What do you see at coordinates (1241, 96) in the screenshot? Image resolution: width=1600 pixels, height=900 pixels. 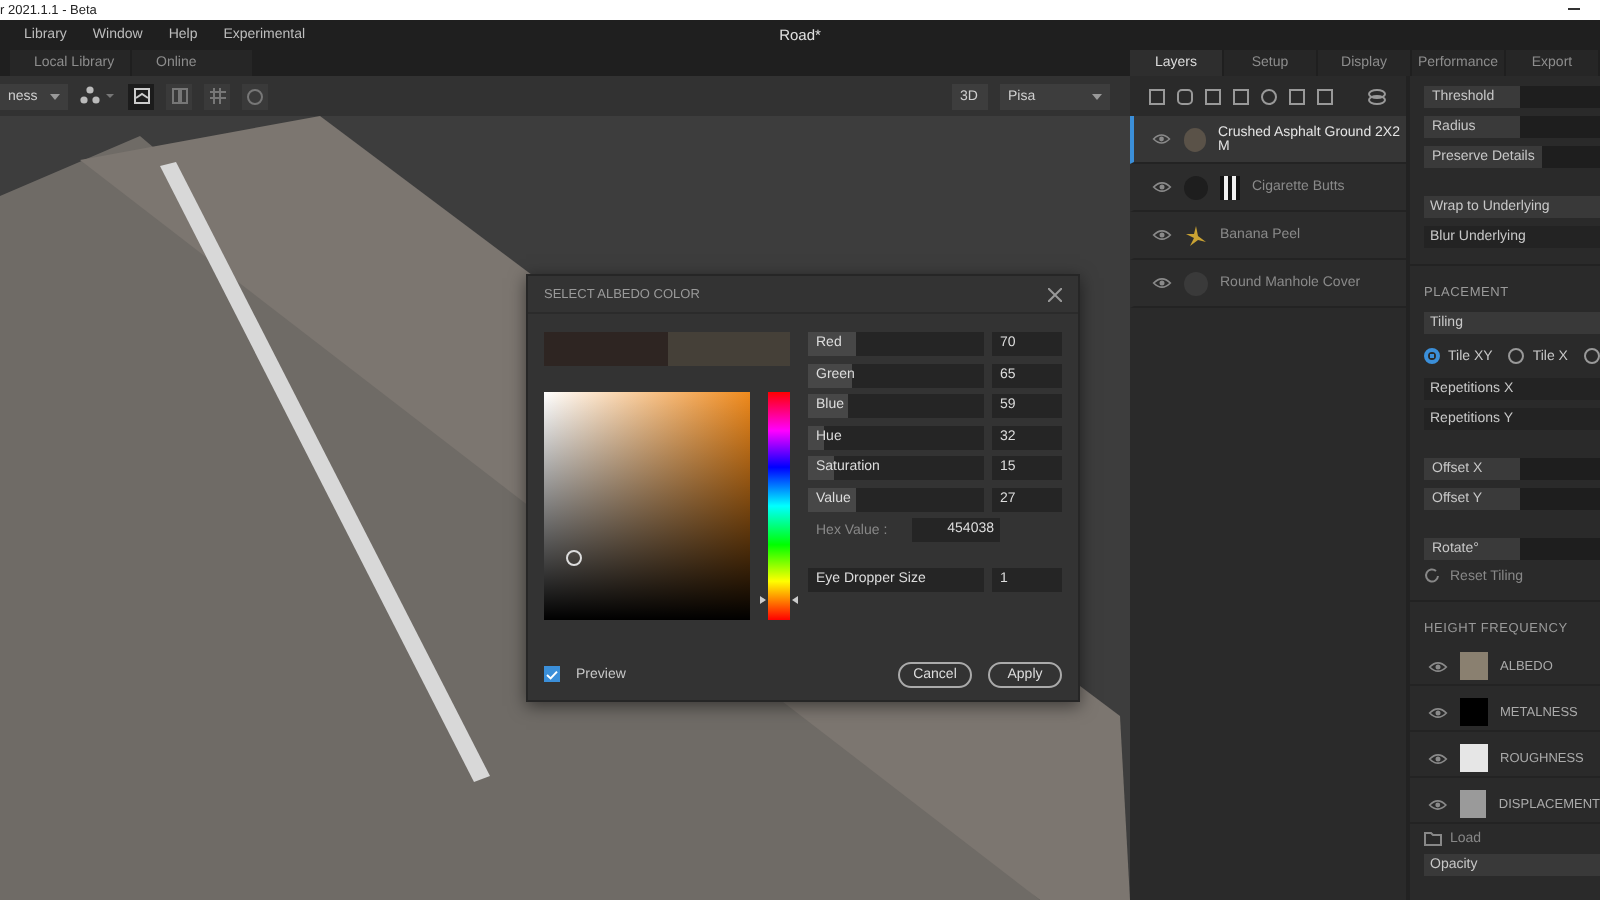 I see `square-icon` at bounding box center [1241, 96].